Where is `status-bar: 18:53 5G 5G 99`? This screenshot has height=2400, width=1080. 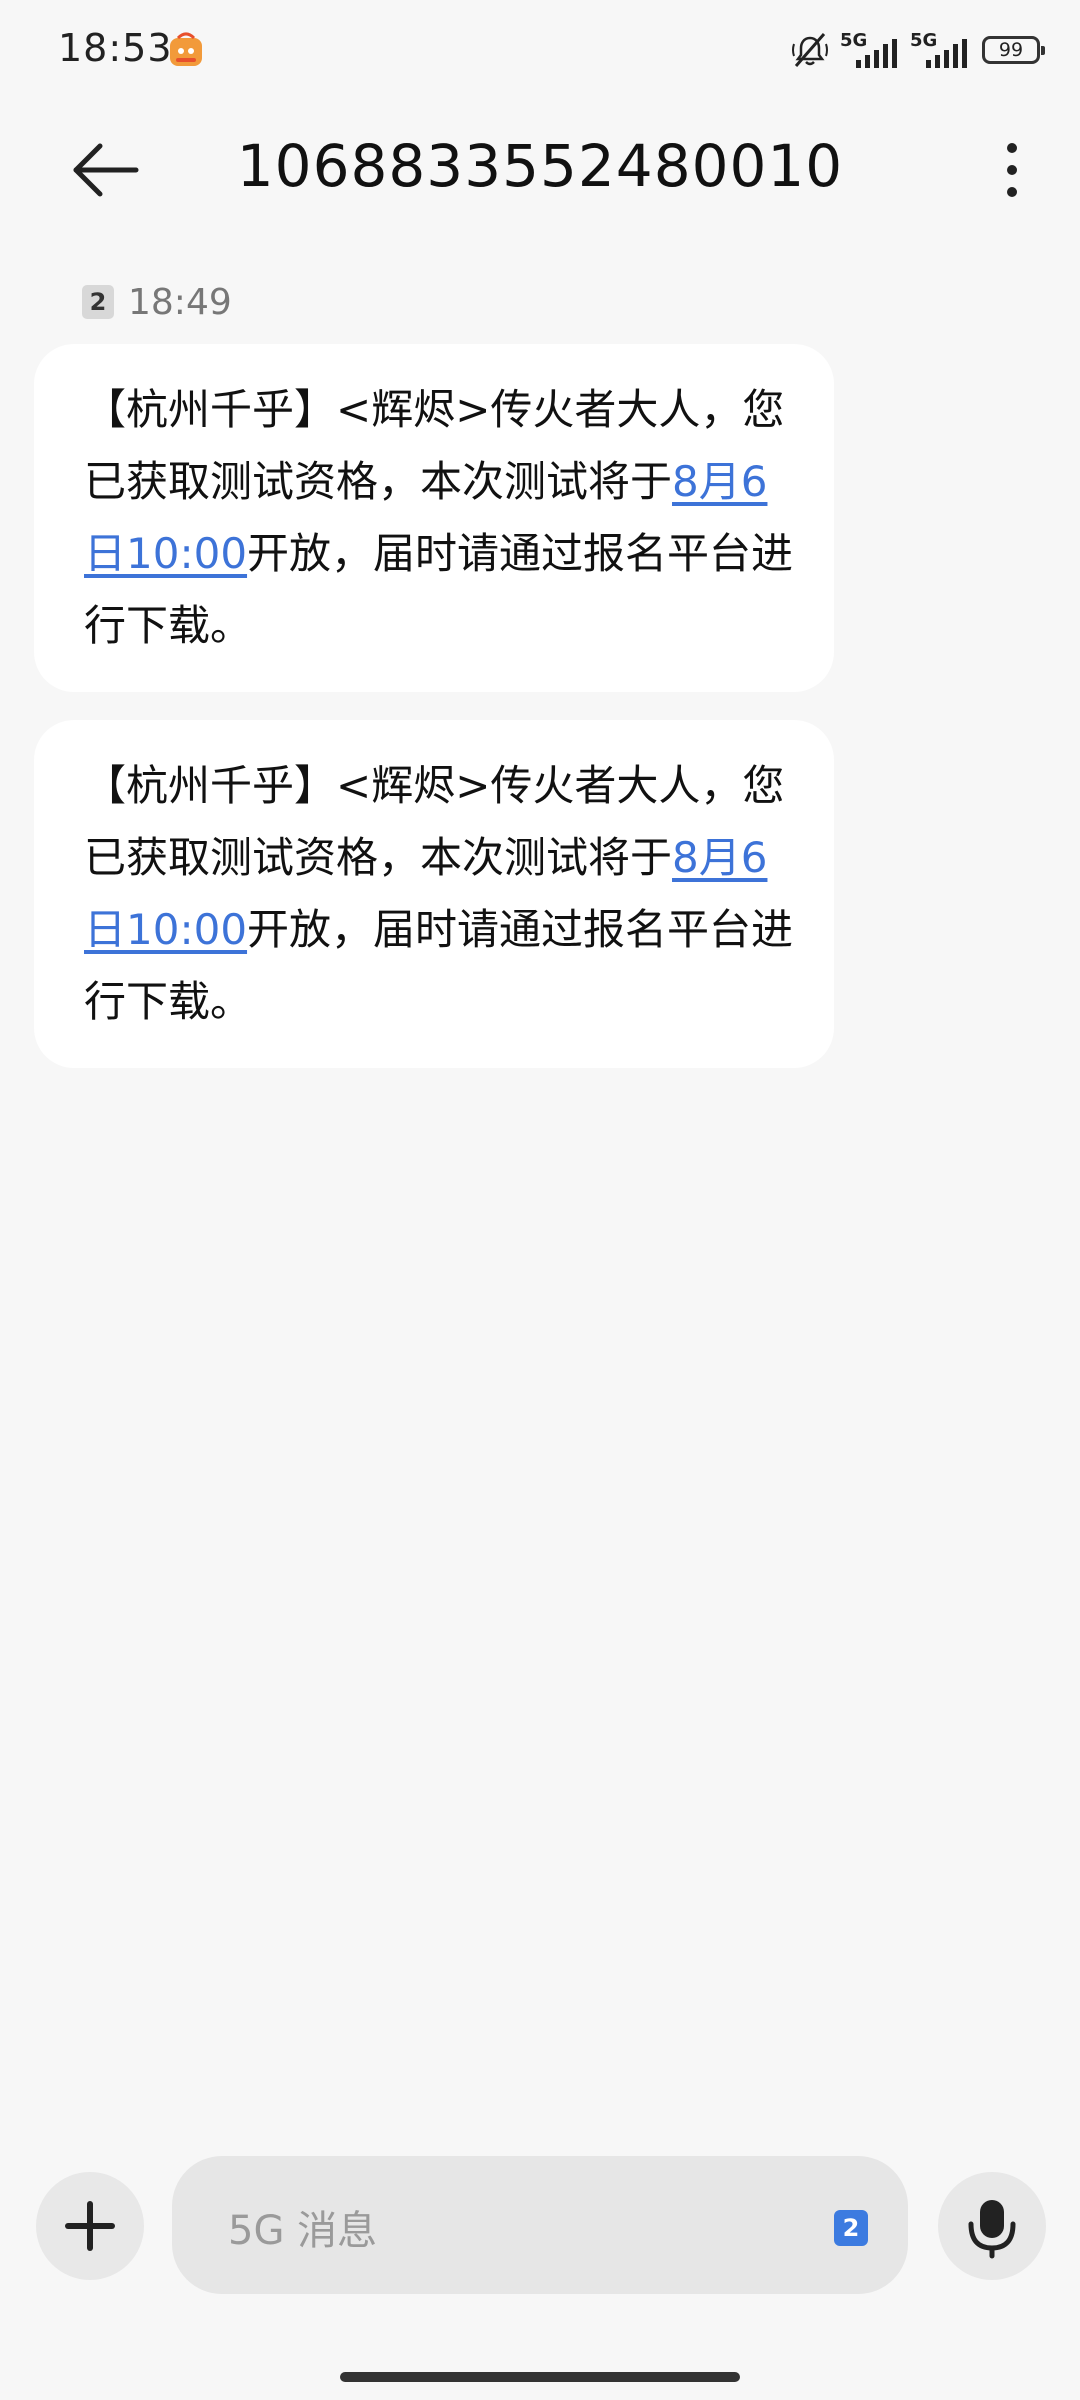
status-bar: 18:53 5G 5G 99 is located at coordinates (540, 50).